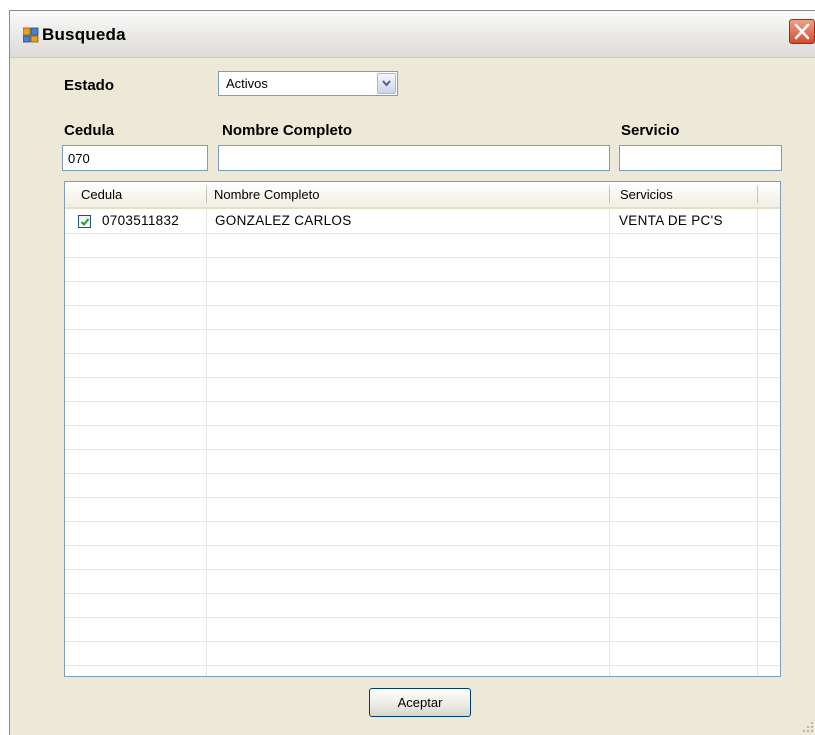 The height and width of the screenshot is (735, 815). Describe the element at coordinates (84, 34) in the screenshot. I see `window-title: Busqueda` at that location.